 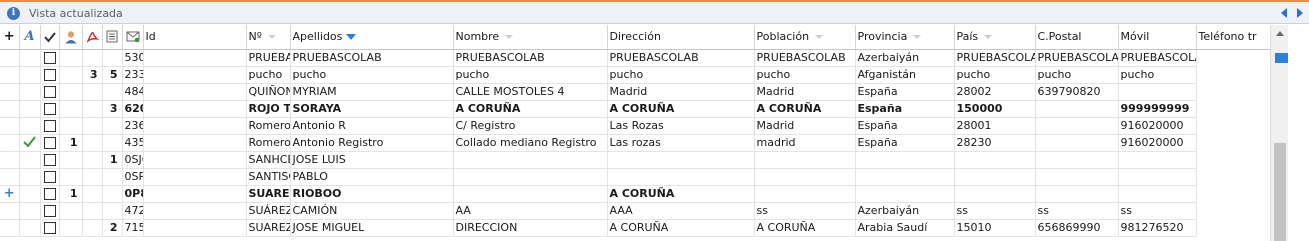 What do you see at coordinates (530, 194) in the screenshot?
I see `cell-direccion` at bounding box center [530, 194].